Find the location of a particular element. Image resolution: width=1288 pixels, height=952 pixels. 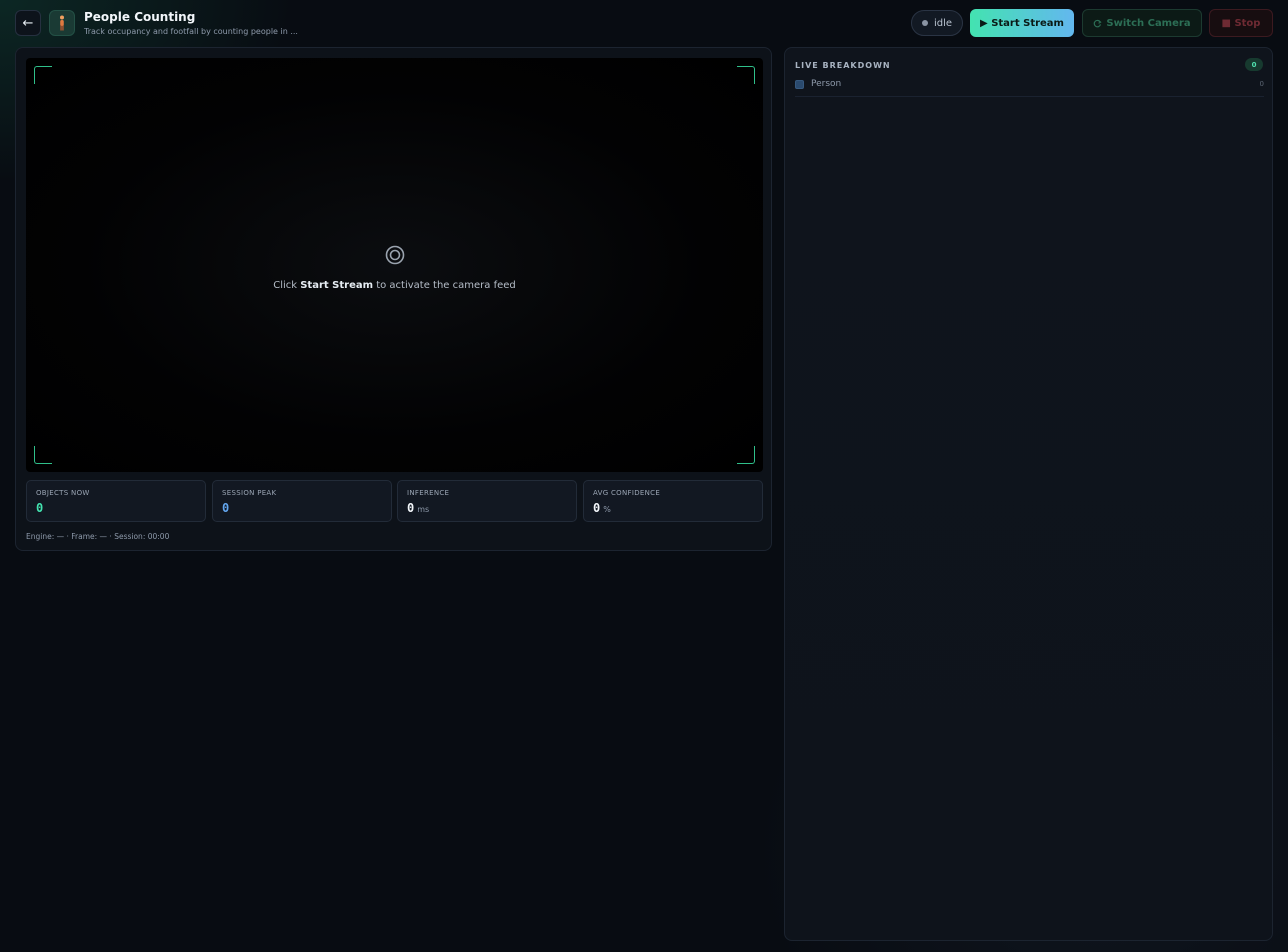

breakdown-count-badge: 0 is located at coordinates (1254, 64).